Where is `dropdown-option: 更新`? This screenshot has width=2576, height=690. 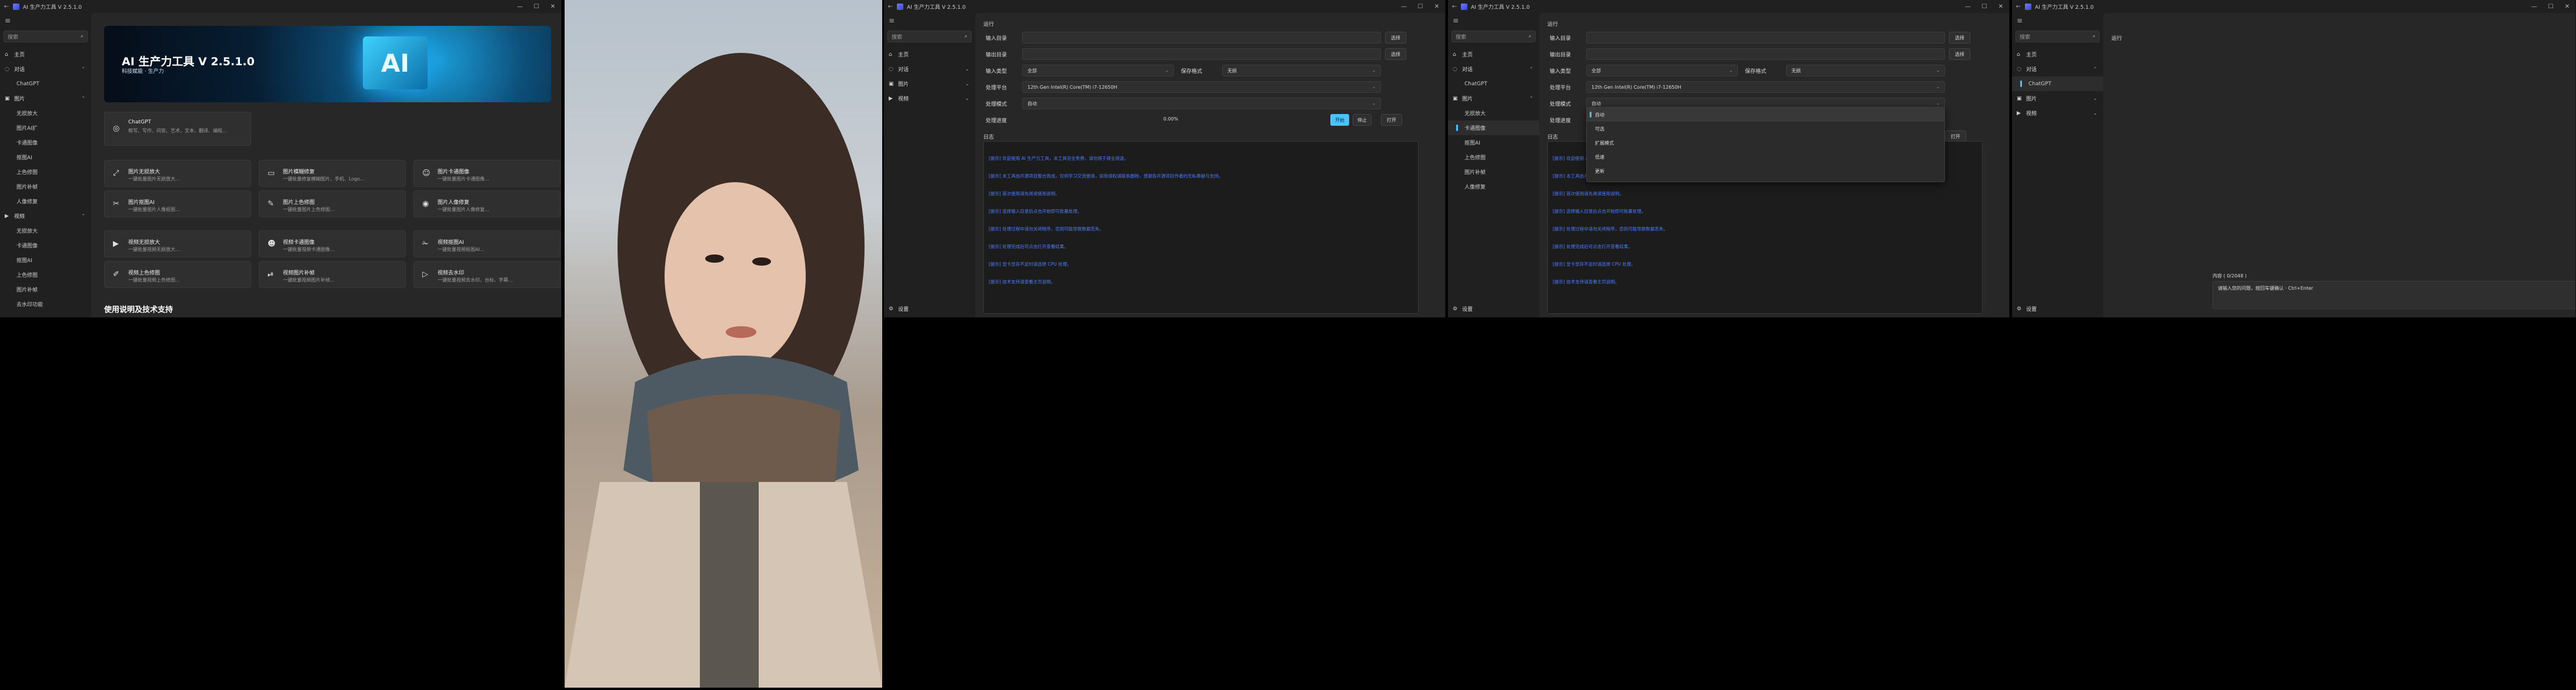
dropdown-option: 更新 is located at coordinates (1765, 171).